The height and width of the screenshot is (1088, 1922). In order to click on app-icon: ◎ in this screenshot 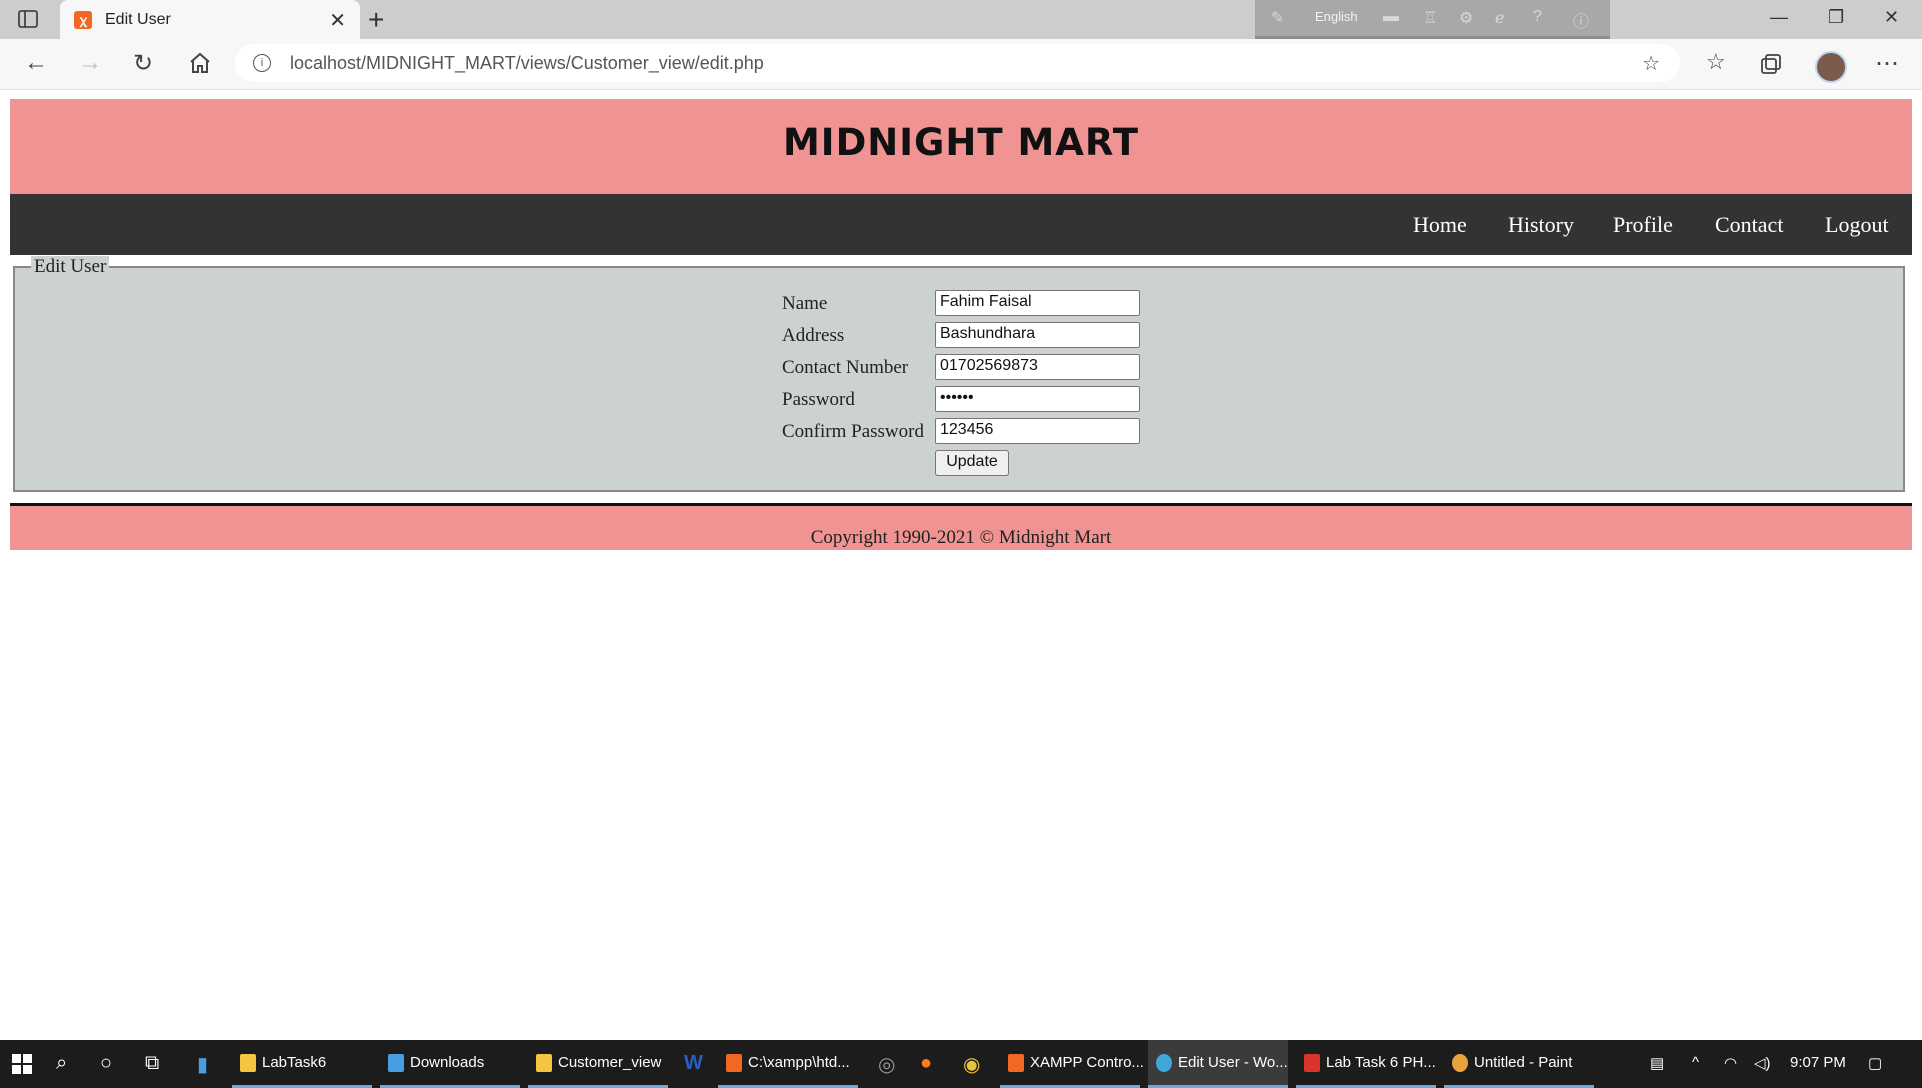, I will do `click(886, 1064)`.